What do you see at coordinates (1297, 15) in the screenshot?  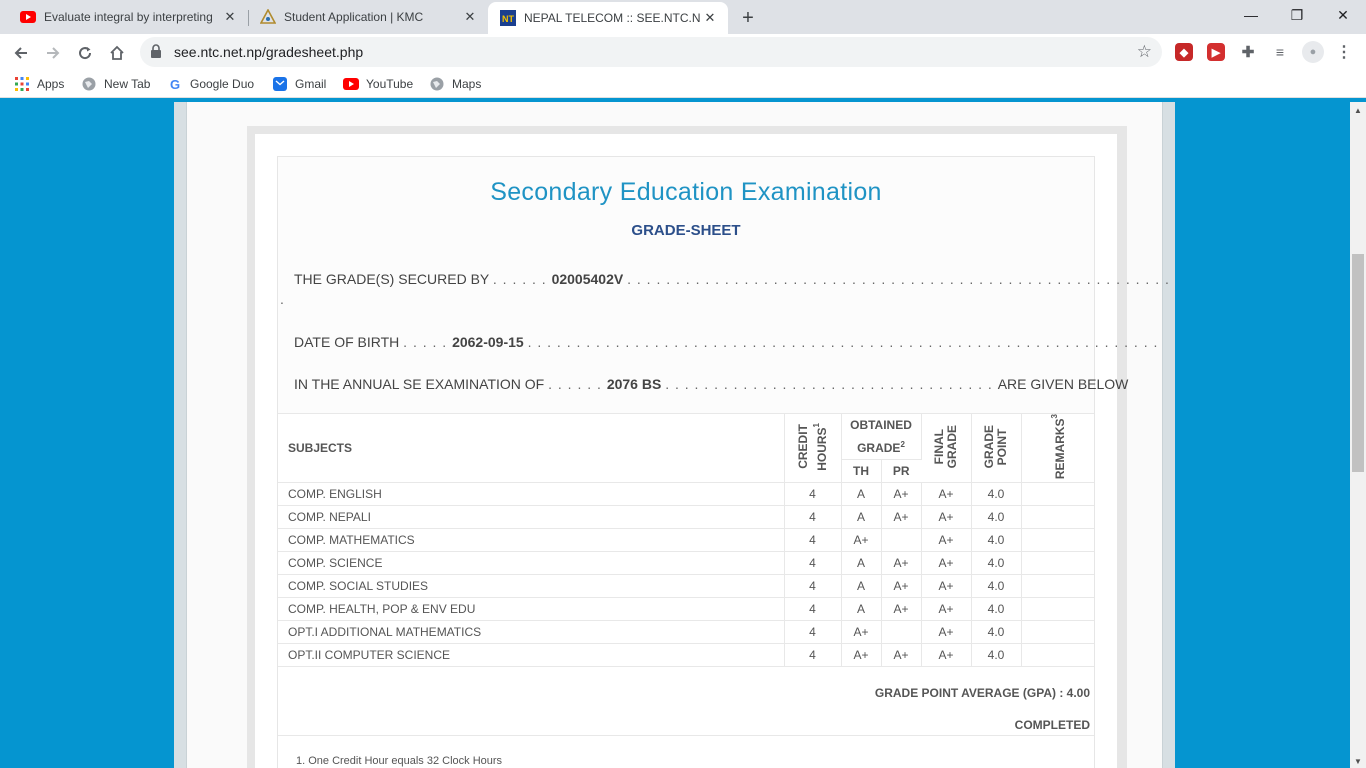 I see `restore-button: ❐` at bounding box center [1297, 15].